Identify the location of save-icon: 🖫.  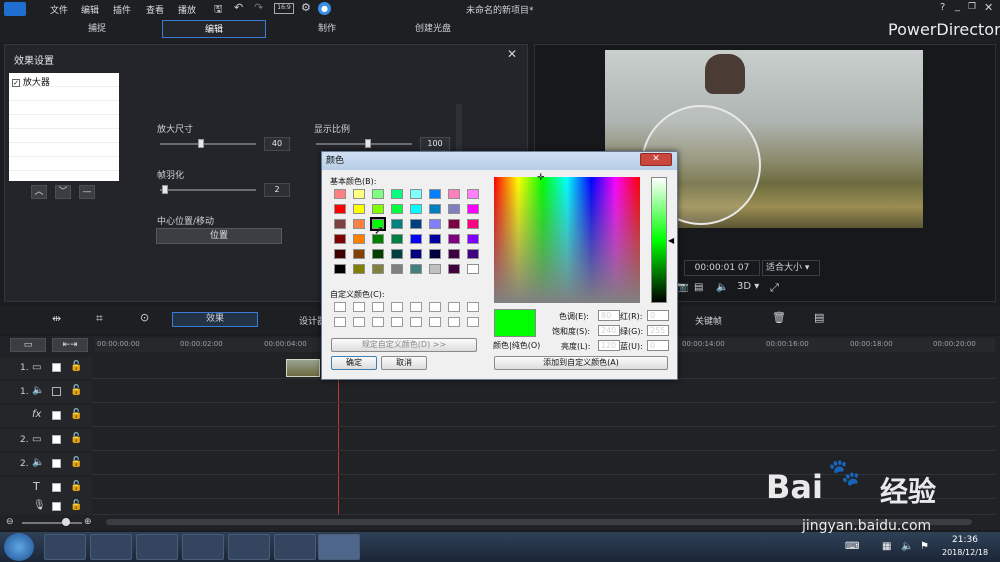
(218, 10).